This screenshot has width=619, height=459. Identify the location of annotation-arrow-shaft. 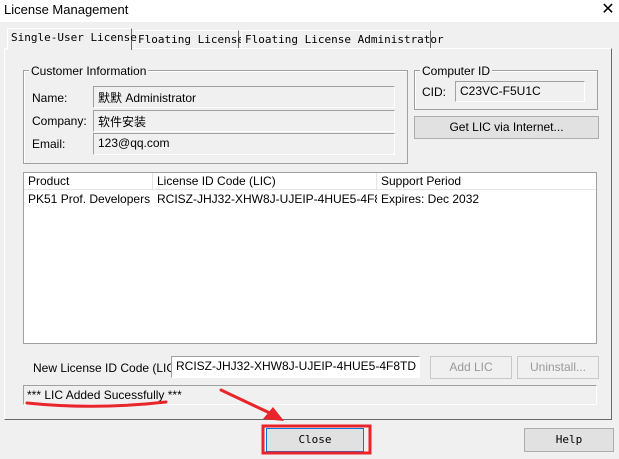
(247, 402).